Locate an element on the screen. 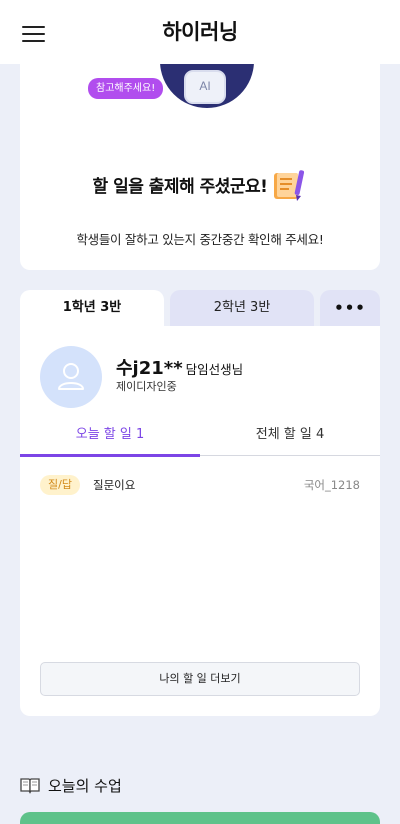 The height and width of the screenshot is (824, 400). robot-icon: AI is located at coordinates (205, 87).